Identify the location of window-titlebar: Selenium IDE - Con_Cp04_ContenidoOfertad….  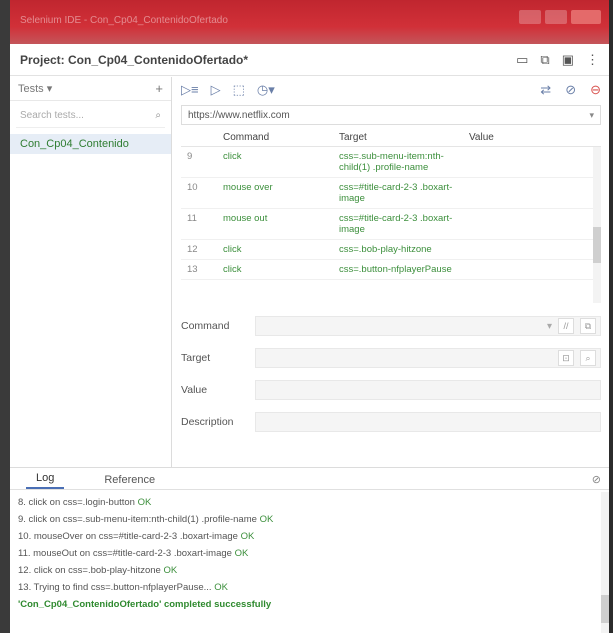
(309, 22).